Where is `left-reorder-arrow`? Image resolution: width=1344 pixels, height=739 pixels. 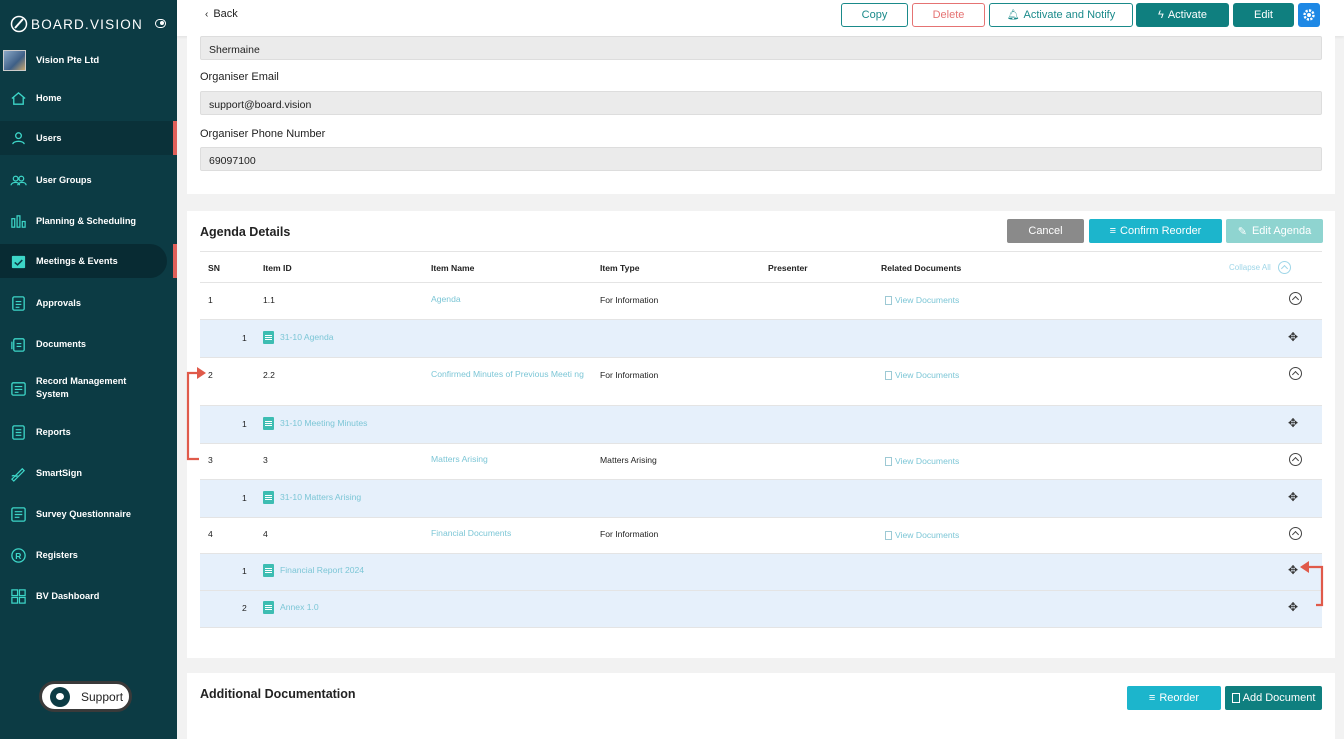 left-reorder-arrow is located at coordinates (193, 416).